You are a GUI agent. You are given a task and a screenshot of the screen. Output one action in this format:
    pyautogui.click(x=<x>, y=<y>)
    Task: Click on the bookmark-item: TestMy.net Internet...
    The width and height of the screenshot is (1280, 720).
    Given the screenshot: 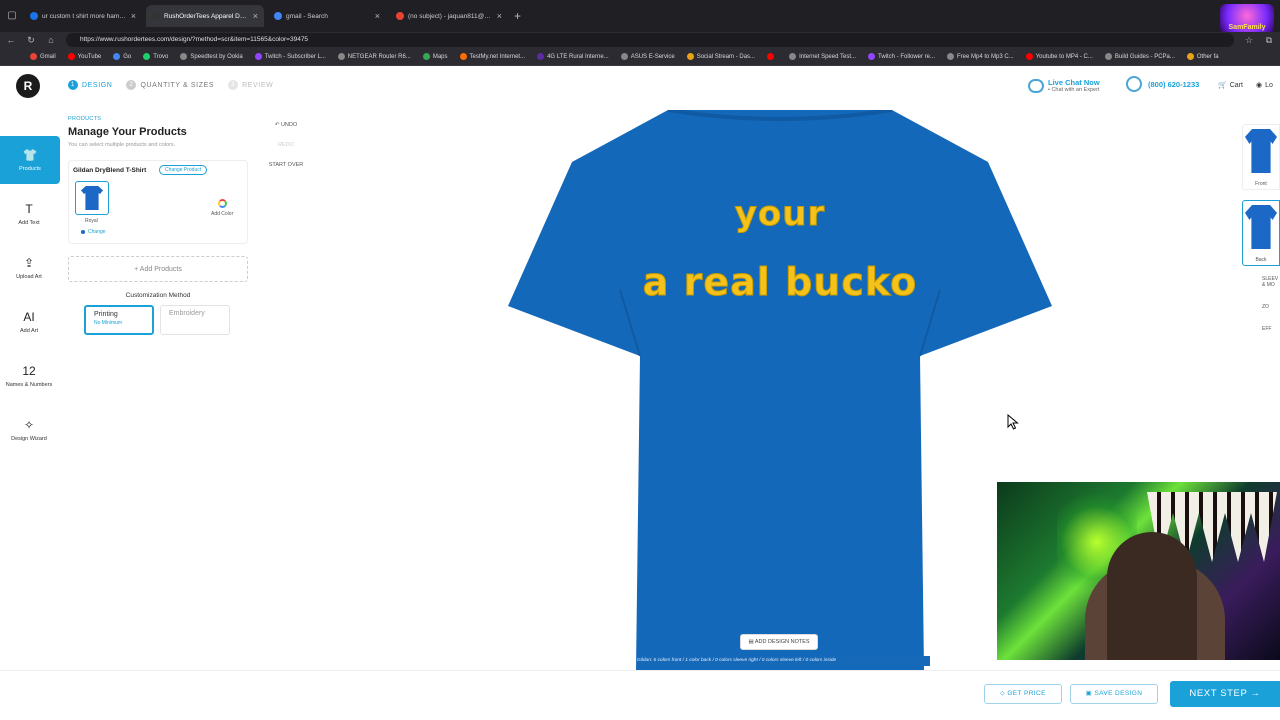 What is the action you would take?
    pyautogui.click(x=492, y=56)
    